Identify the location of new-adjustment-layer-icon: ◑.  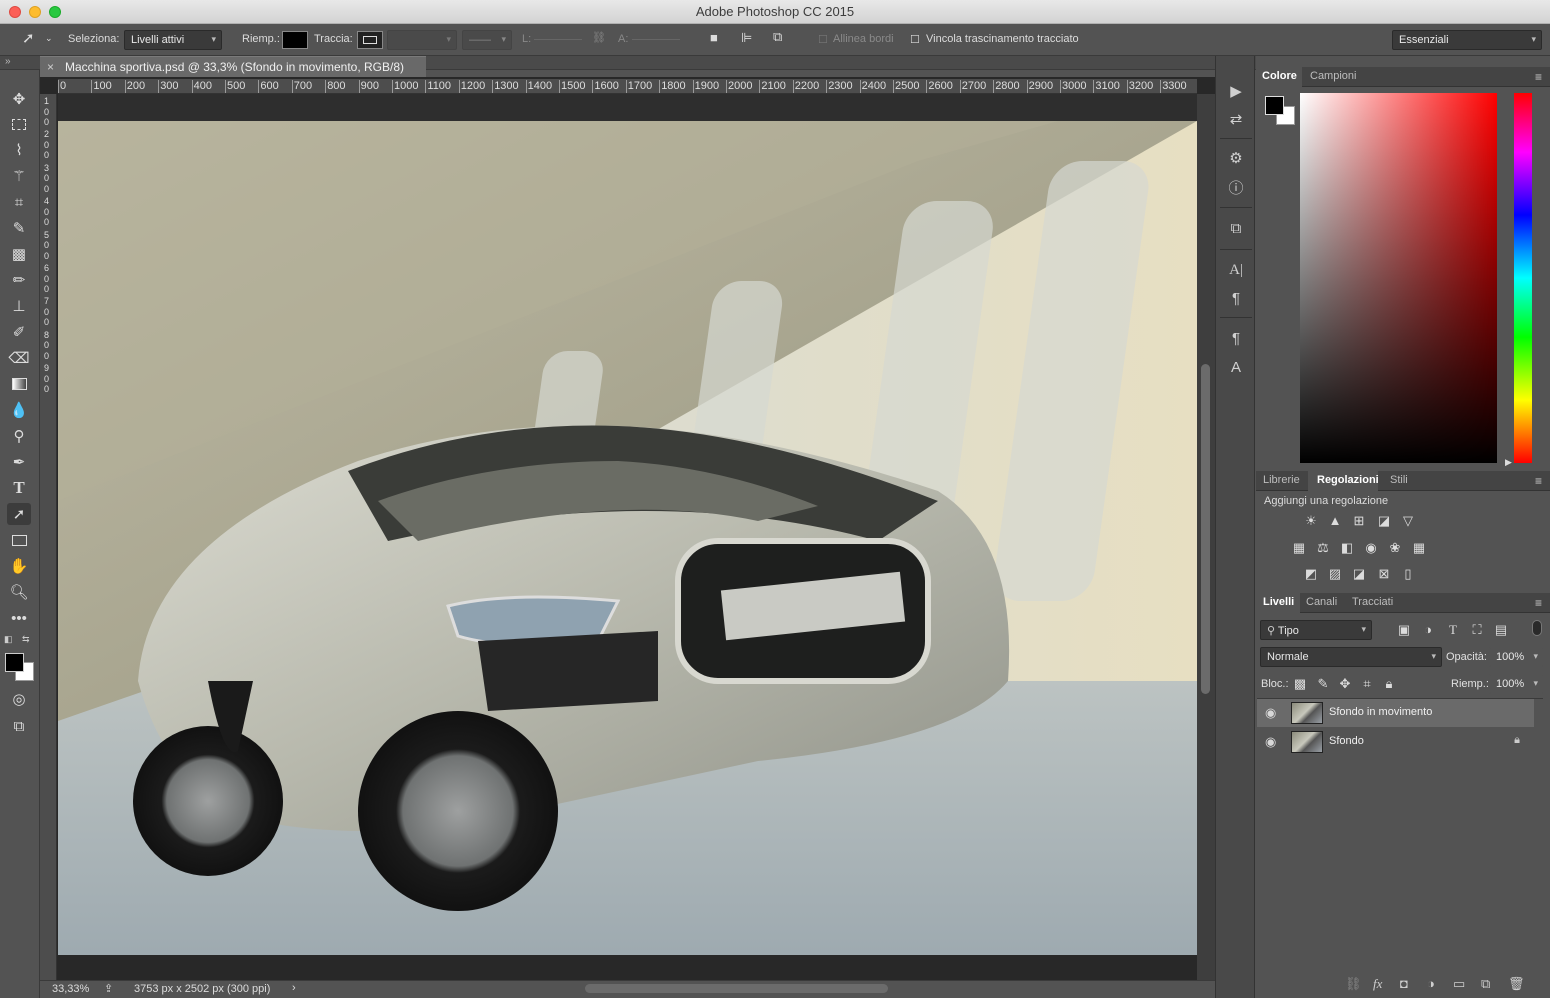
(1431, 983).